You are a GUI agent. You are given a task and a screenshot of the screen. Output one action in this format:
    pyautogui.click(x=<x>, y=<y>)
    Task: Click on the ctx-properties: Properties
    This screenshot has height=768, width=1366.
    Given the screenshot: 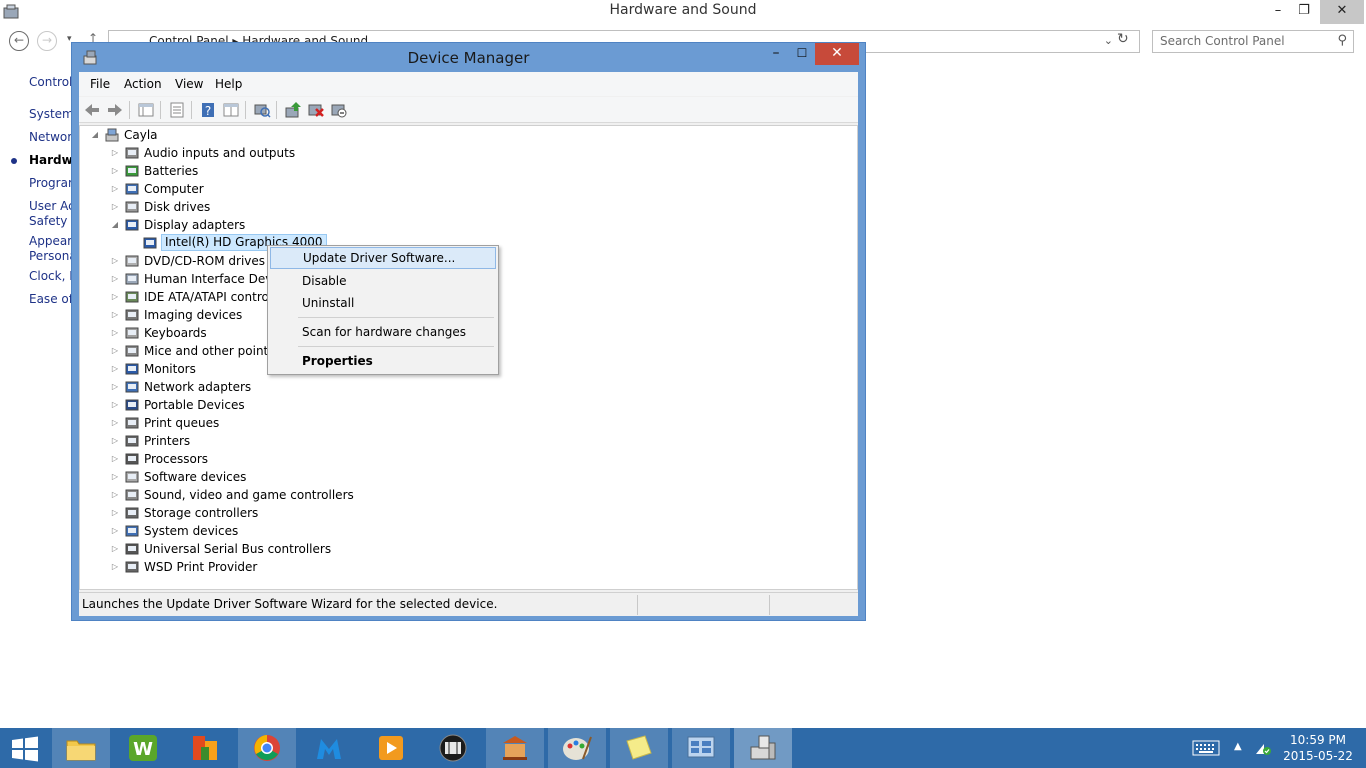 What is the action you would take?
    pyautogui.click(x=383, y=361)
    